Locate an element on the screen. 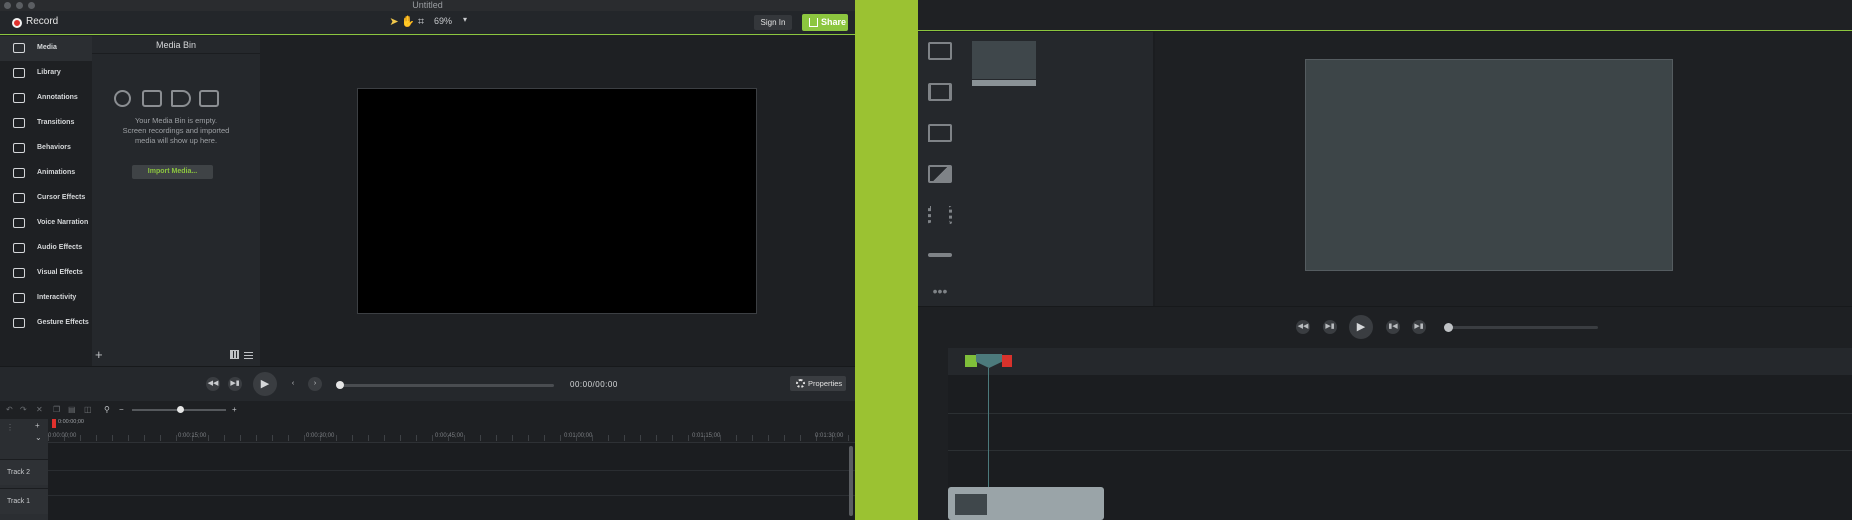  timeline-tracks is located at coordinates (451, 481).